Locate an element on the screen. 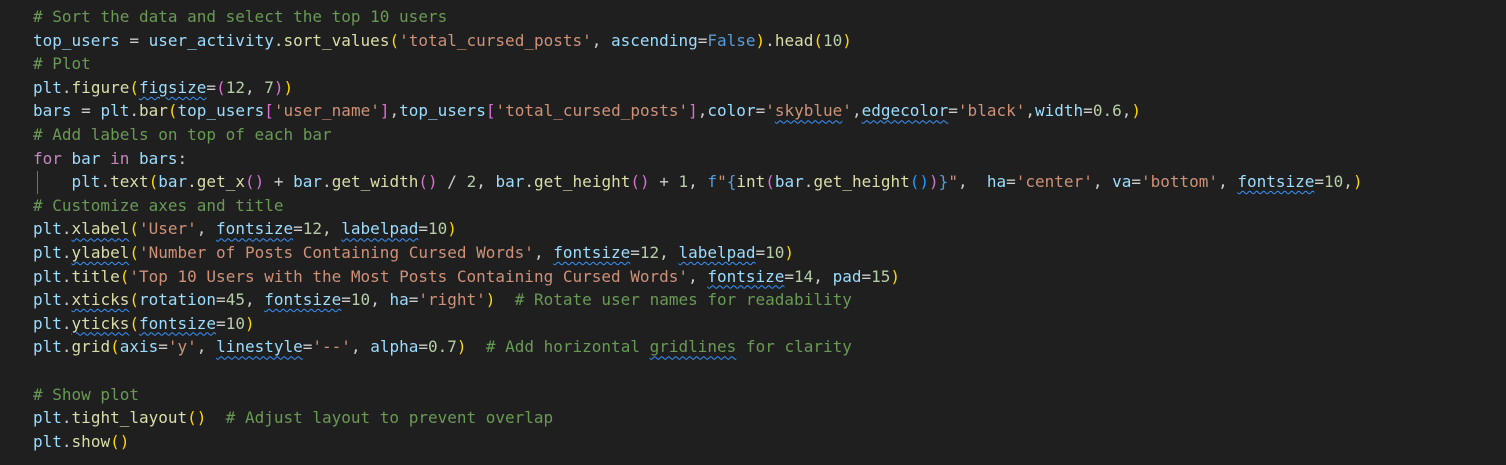 This screenshot has width=1506, height=465. code-line: for bar in bars: is located at coordinates (769, 159).